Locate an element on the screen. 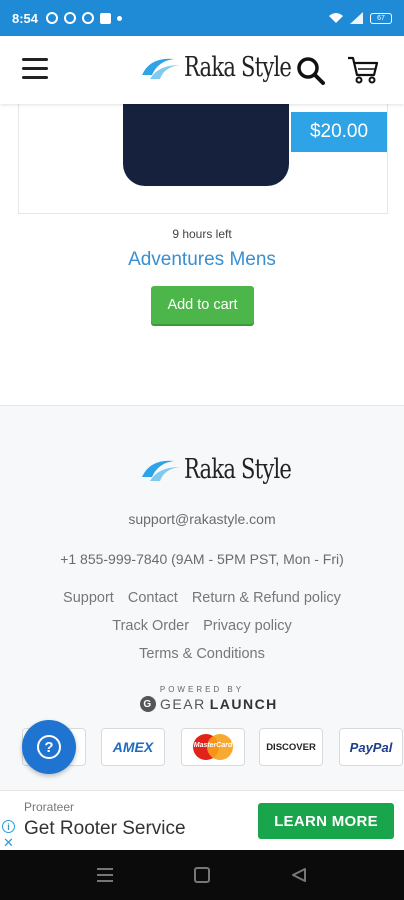 The image size is (404, 900). signal-icon is located at coordinates (356, 18).